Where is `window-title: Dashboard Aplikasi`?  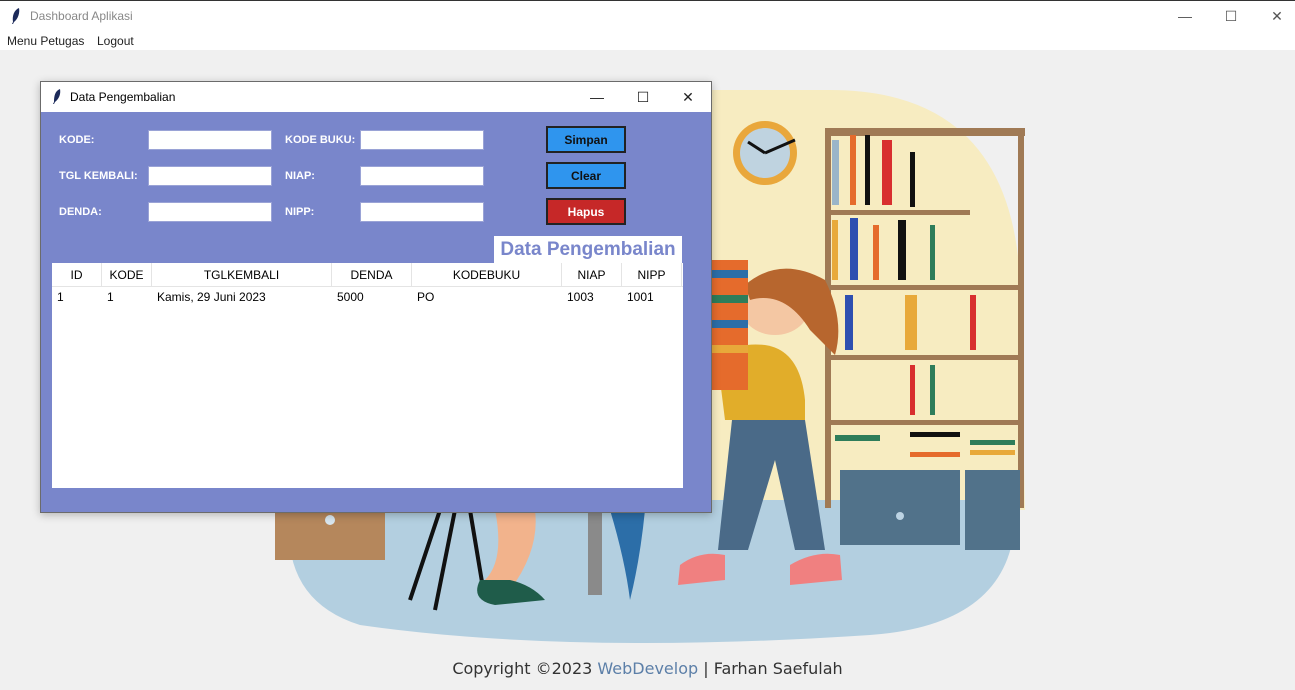
window-title: Dashboard Aplikasi is located at coordinates (81, 16).